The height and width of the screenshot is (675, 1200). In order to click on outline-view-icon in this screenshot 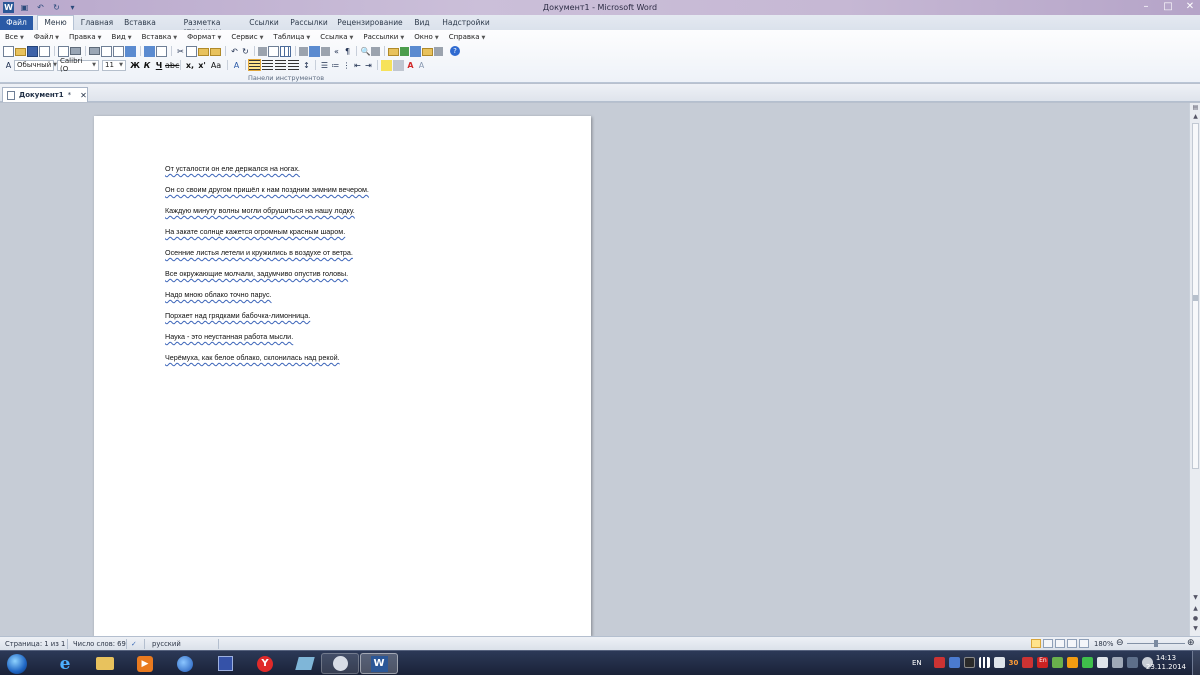, I will do `click(1072, 643)`.